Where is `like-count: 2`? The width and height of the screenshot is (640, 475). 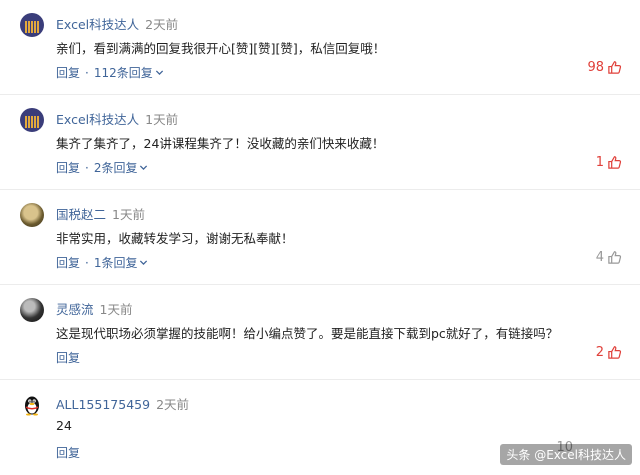 like-count: 2 is located at coordinates (599, 352).